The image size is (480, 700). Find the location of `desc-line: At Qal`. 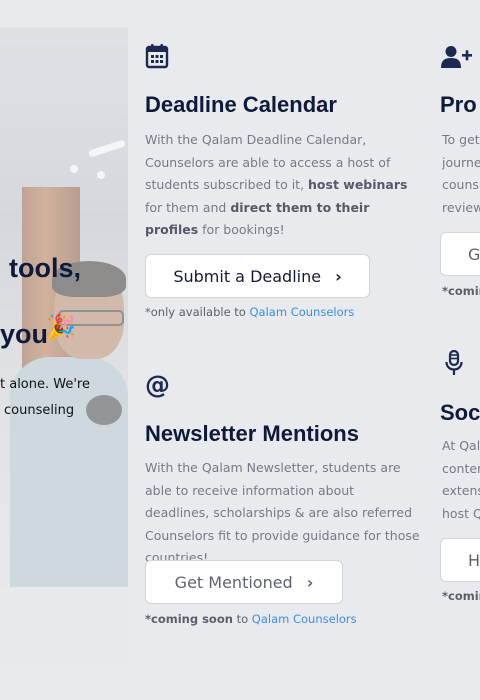

desc-line: At Qal is located at coordinates (461, 445).